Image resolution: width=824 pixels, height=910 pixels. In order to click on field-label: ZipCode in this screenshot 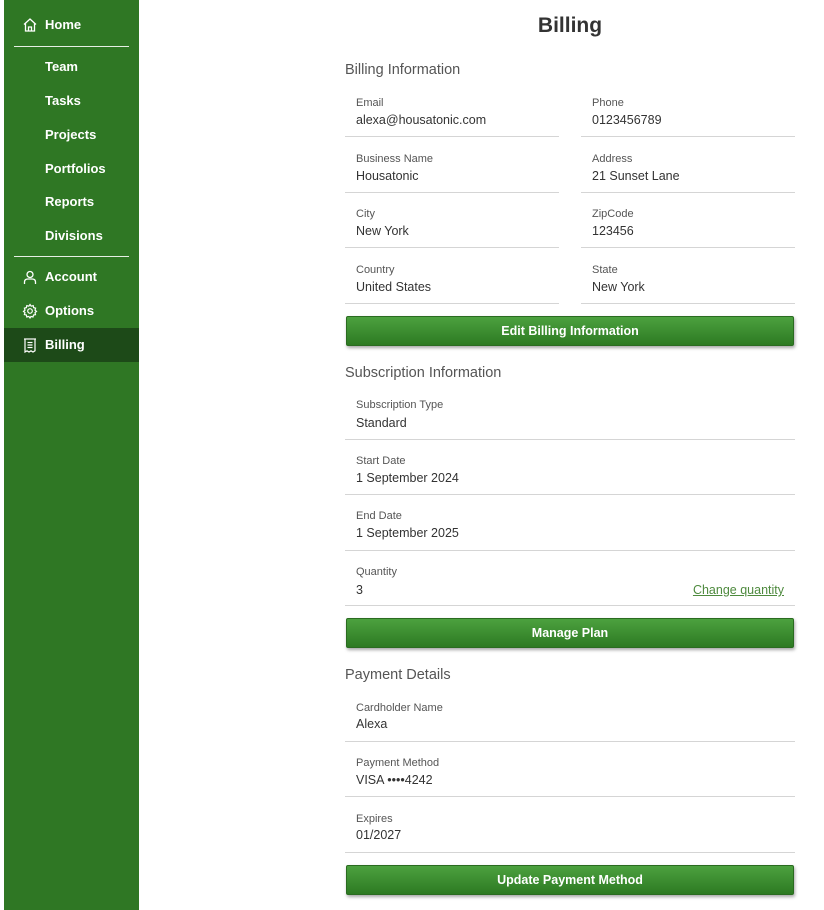, I will do `click(613, 214)`.